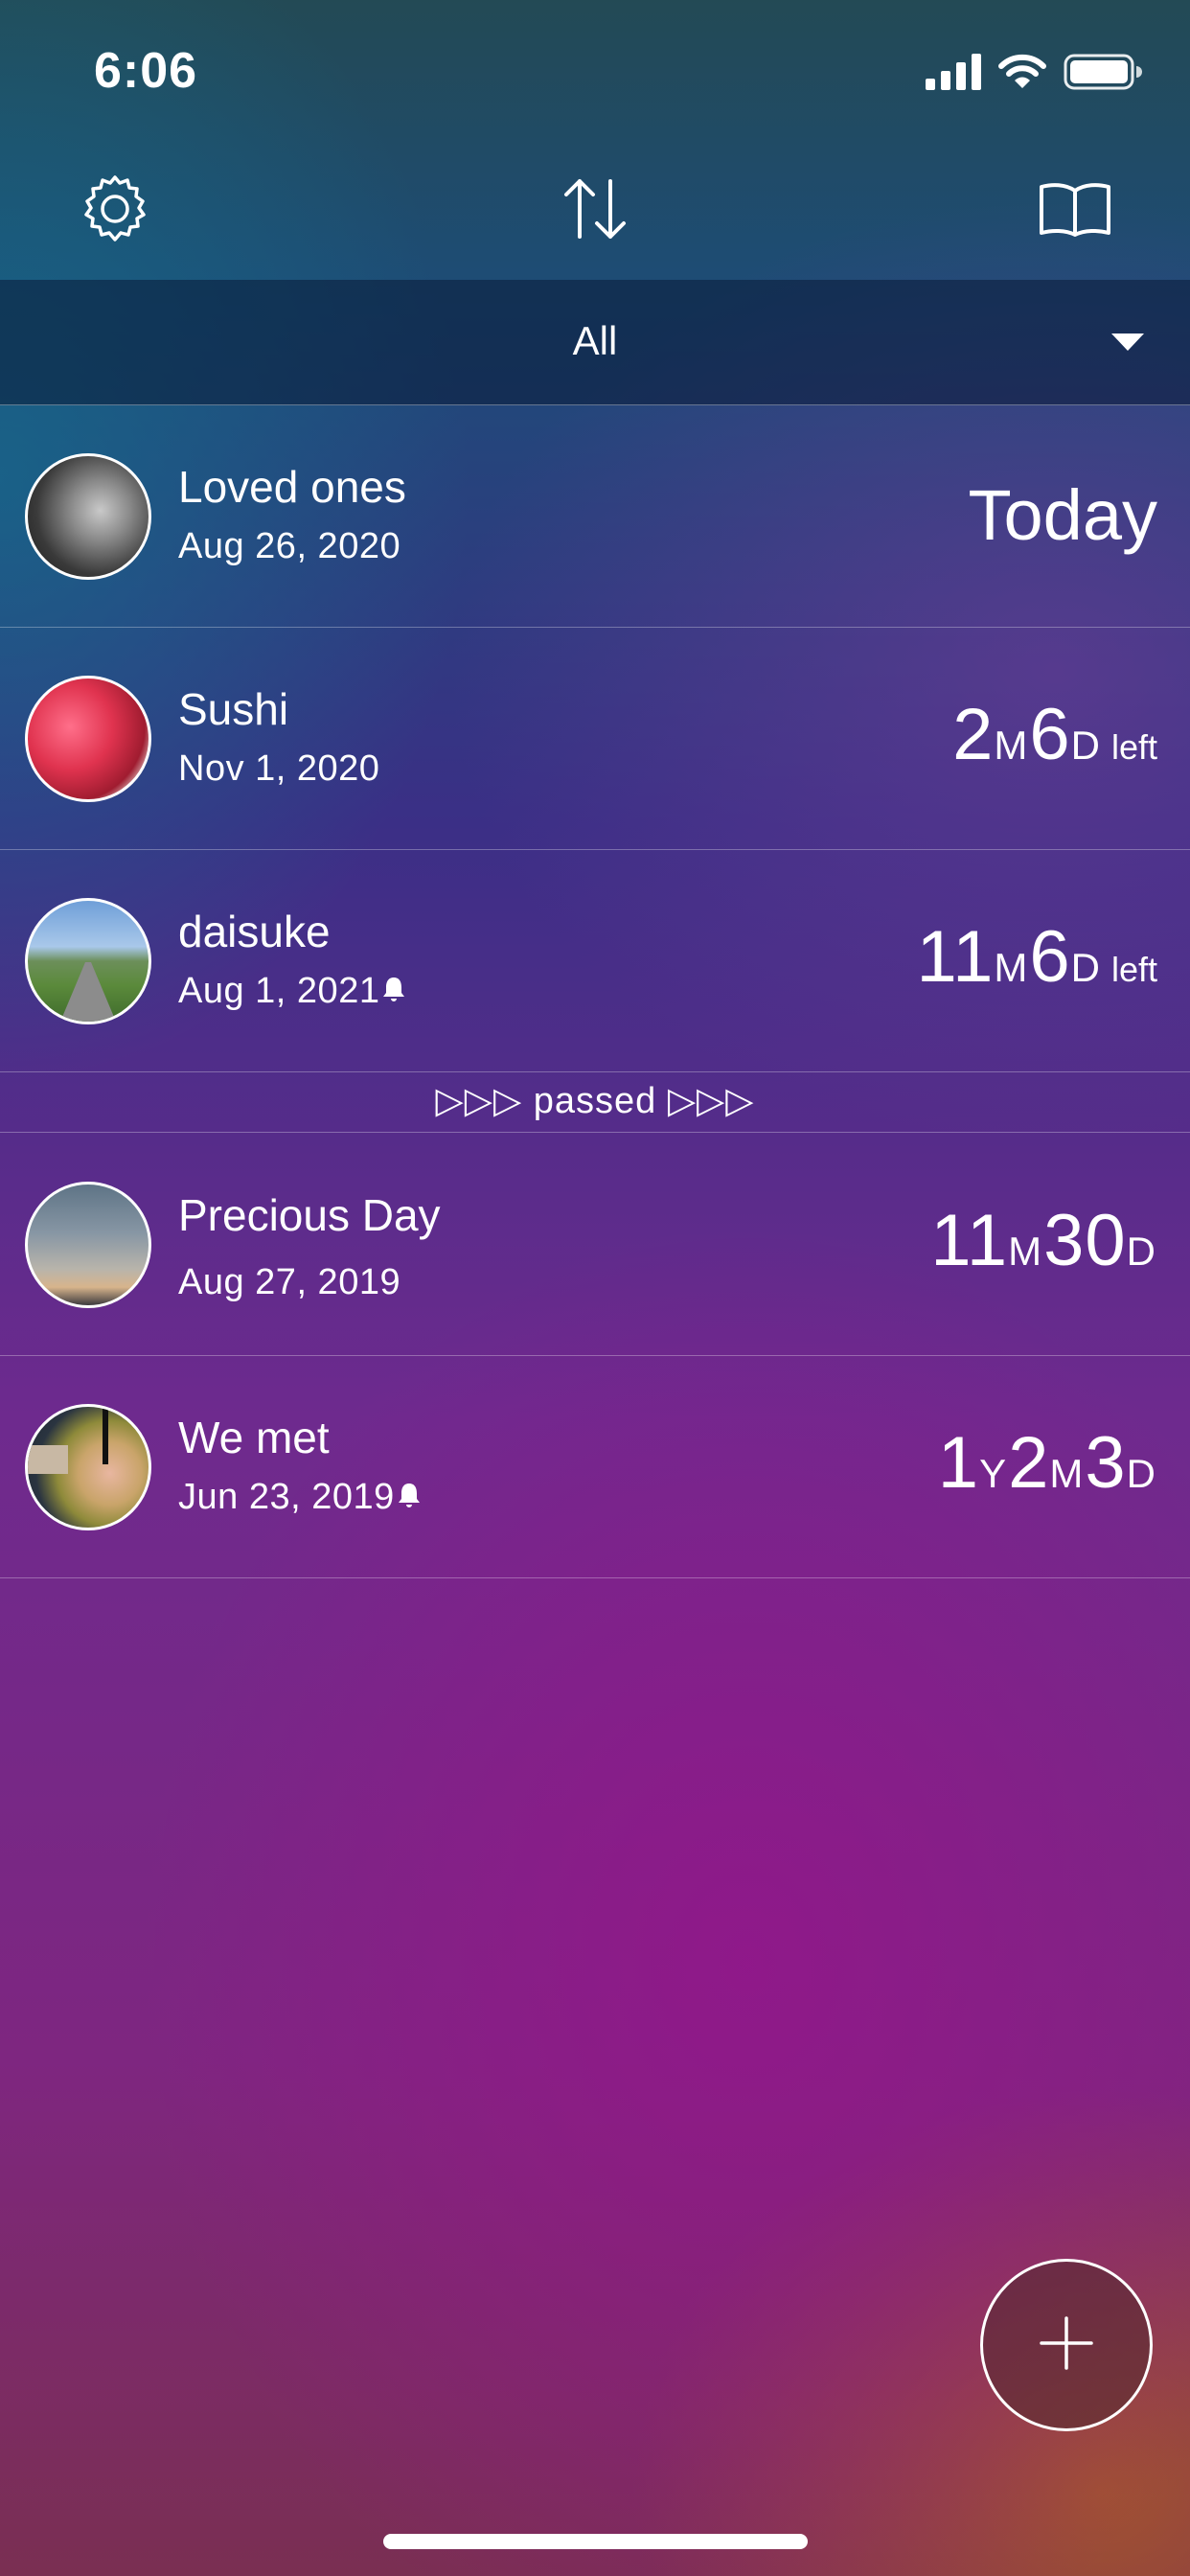  What do you see at coordinates (254, 1437) in the screenshot?
I see `event-title: We met` at bounding box center [254, 1437].